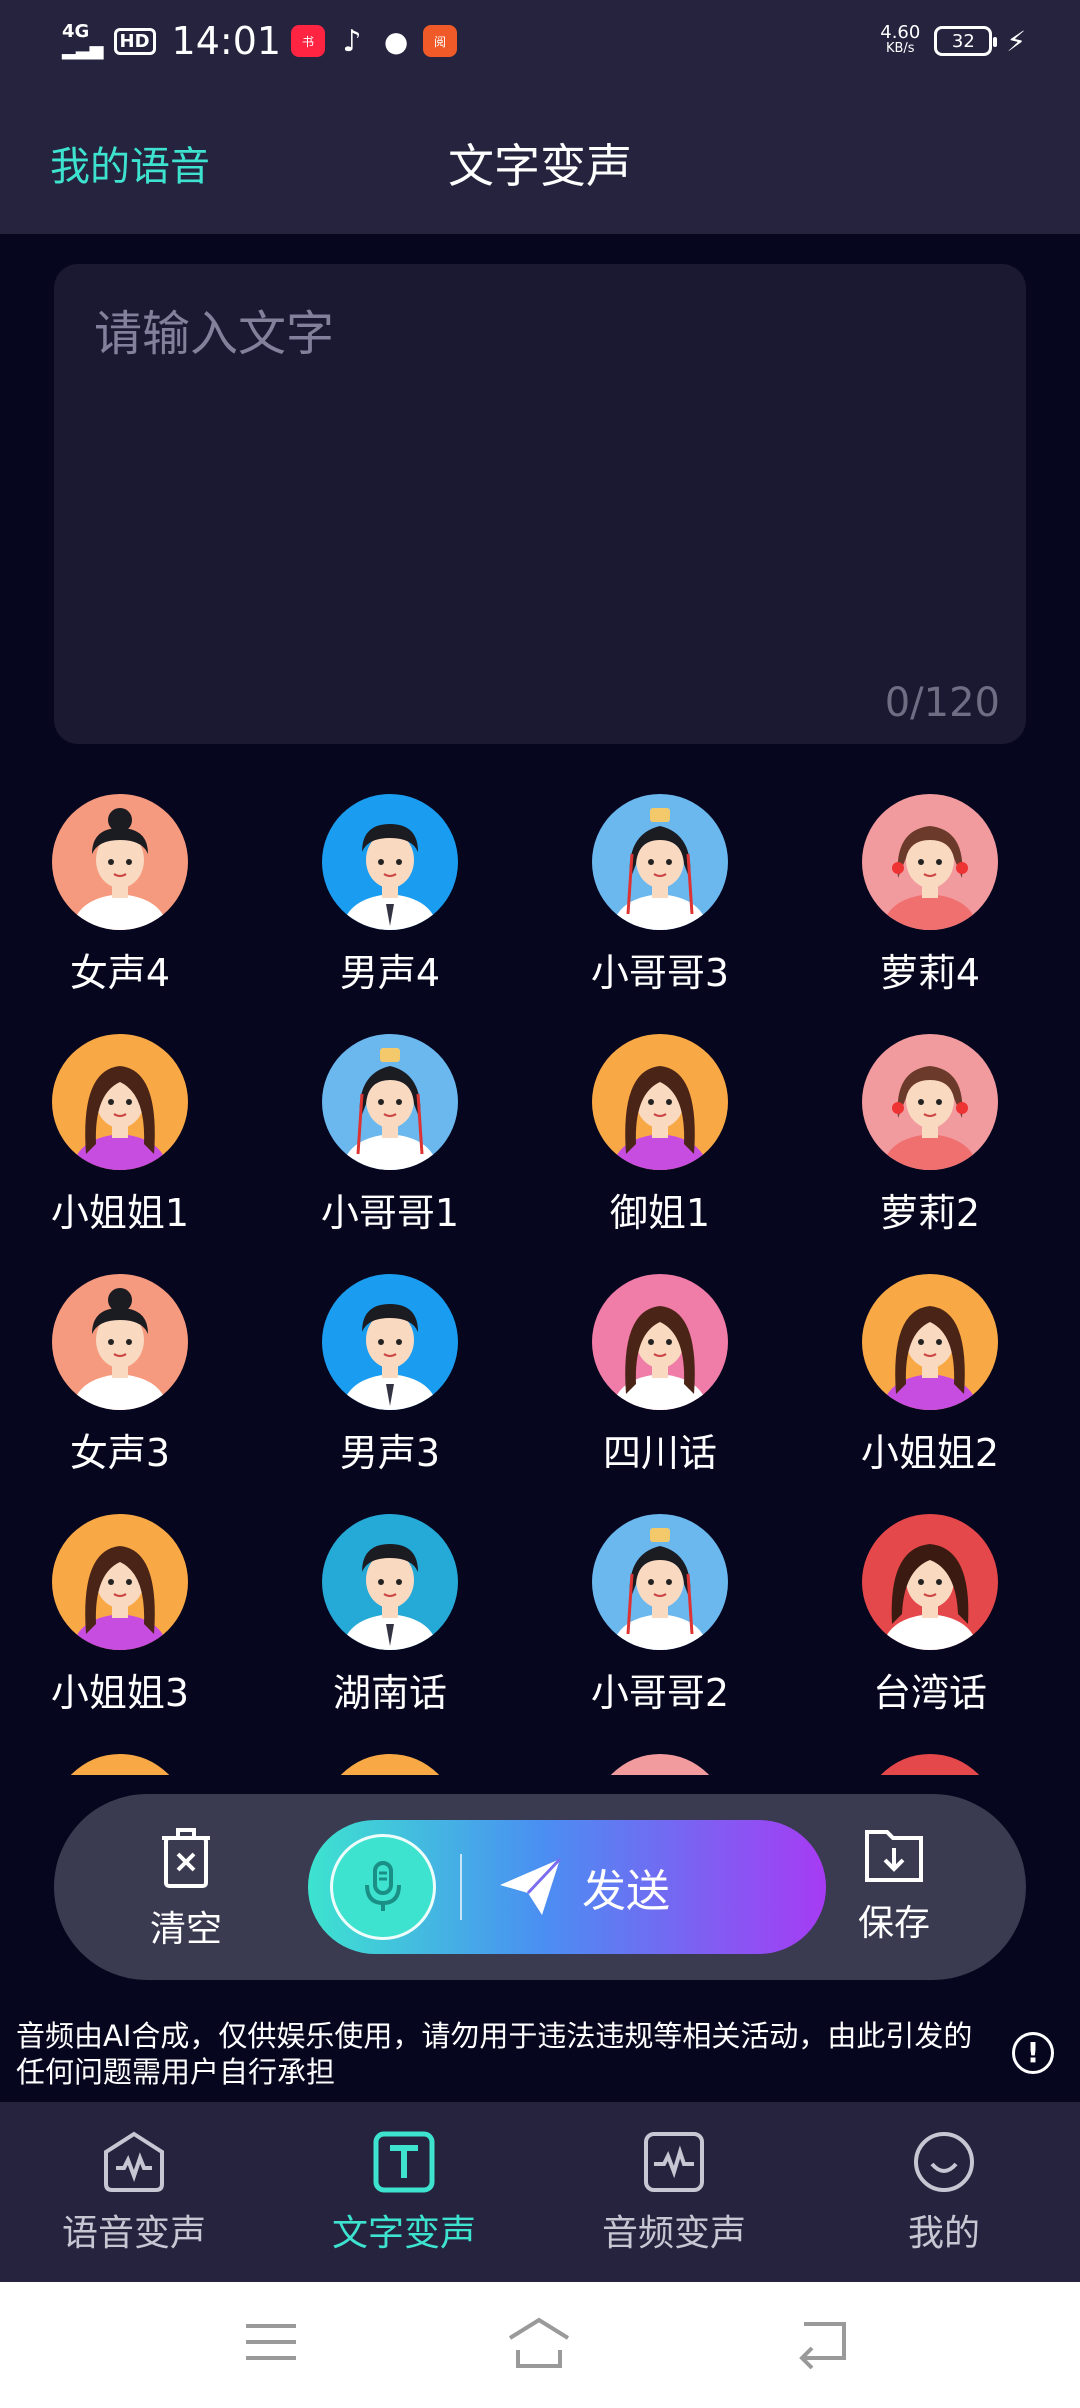 Image resolution: width=1080 pixels, height=2408 pixels. Describe the element at coordinates (134, 2161) in the screenshot. I see `voice-change-icon` at that location.